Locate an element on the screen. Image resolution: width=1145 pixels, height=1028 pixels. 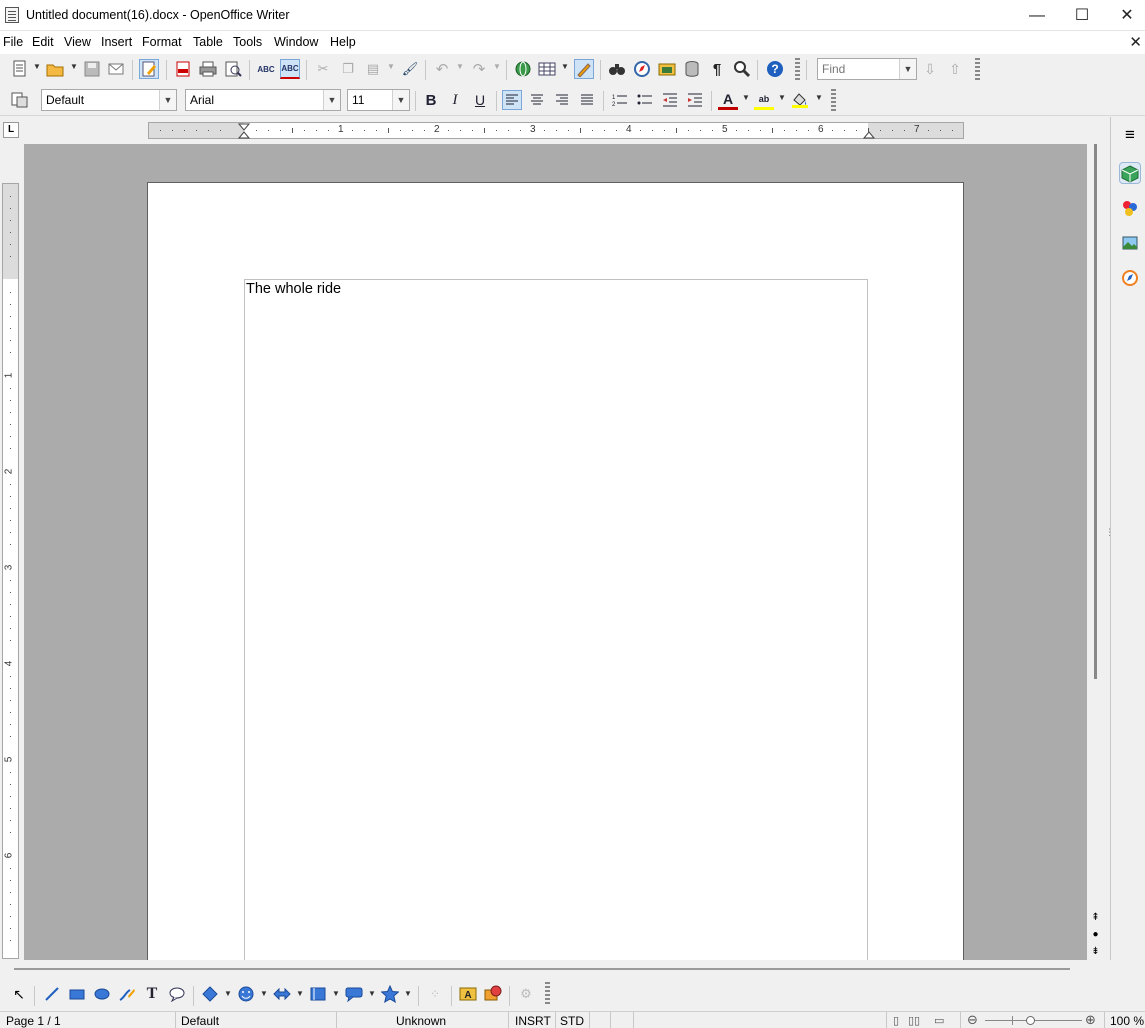
email-icon is located at coordinates (117, 69).